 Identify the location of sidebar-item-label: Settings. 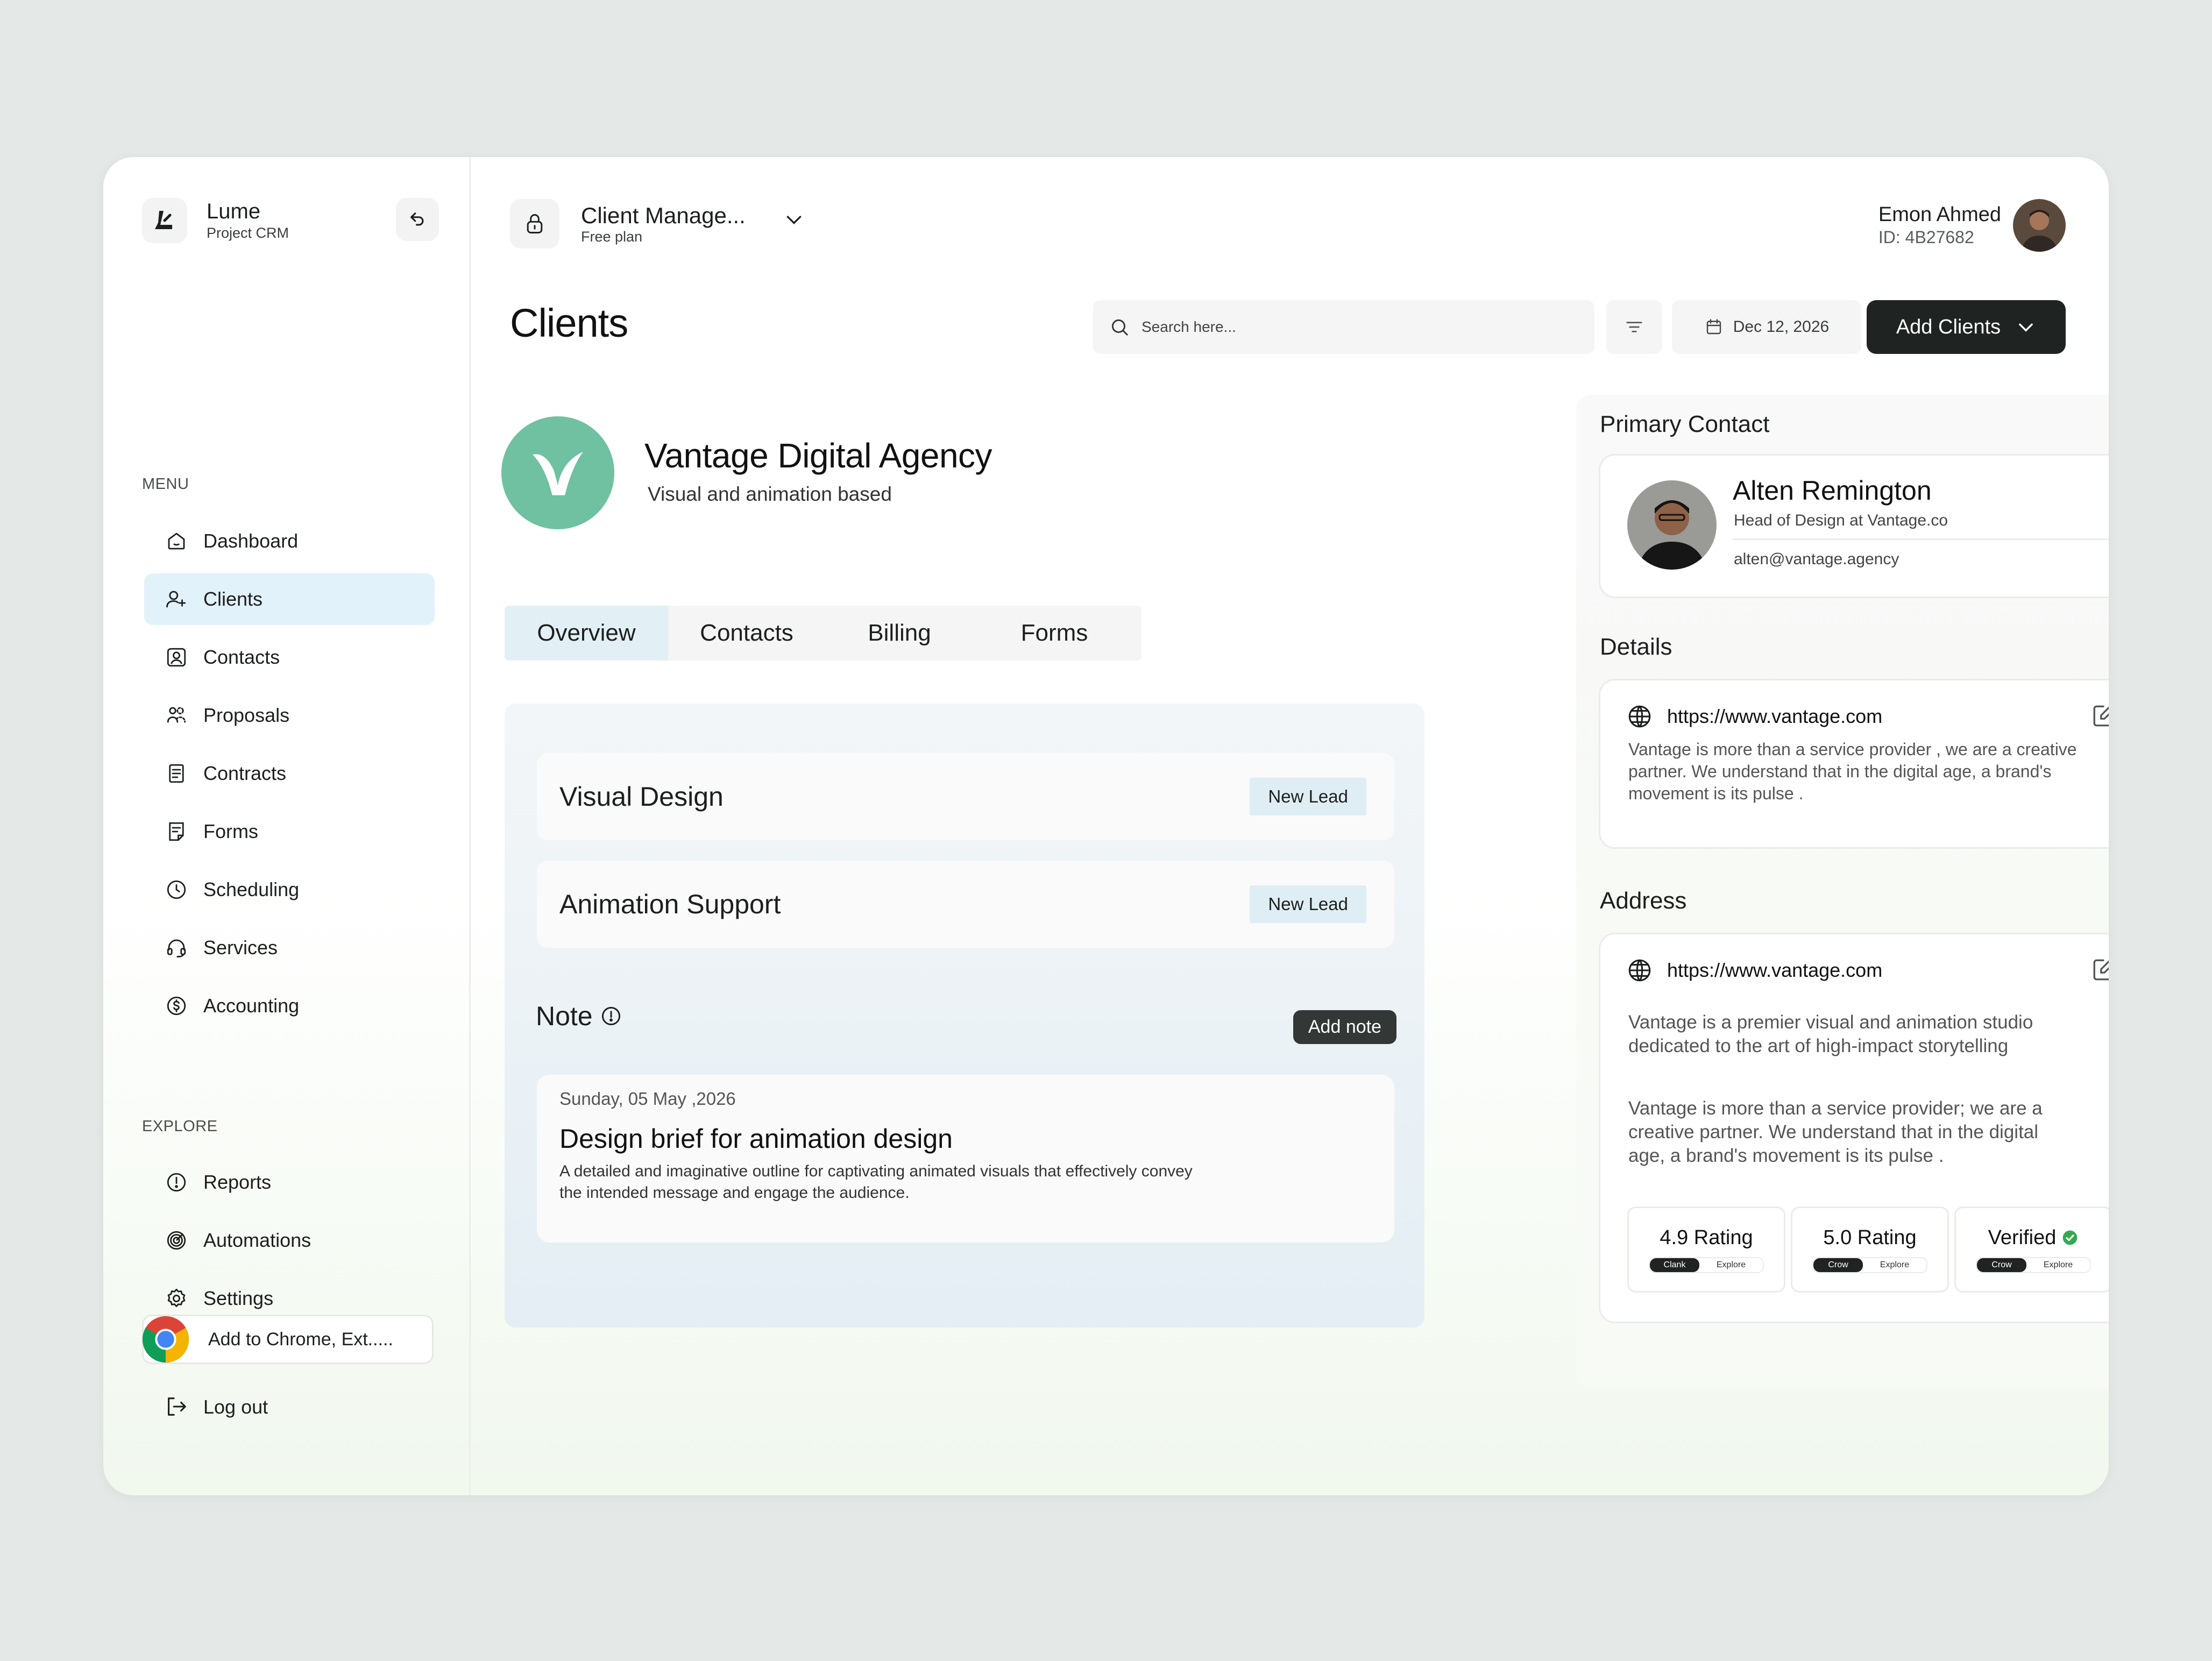
(238, 1298).